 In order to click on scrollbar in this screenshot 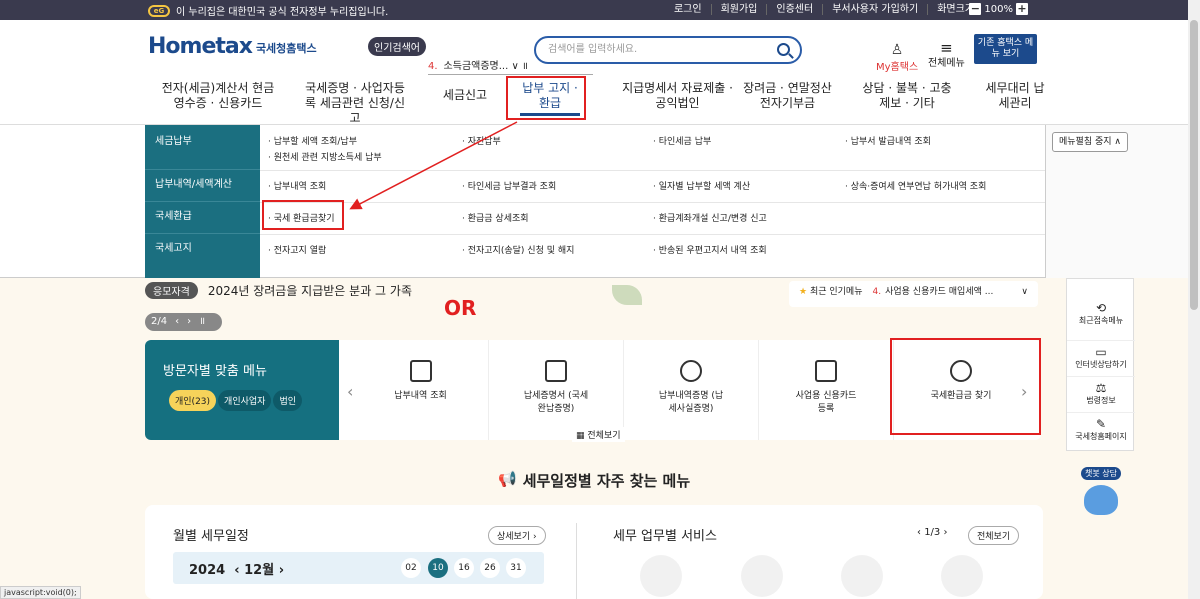, I will do `click(1194, 299)`.